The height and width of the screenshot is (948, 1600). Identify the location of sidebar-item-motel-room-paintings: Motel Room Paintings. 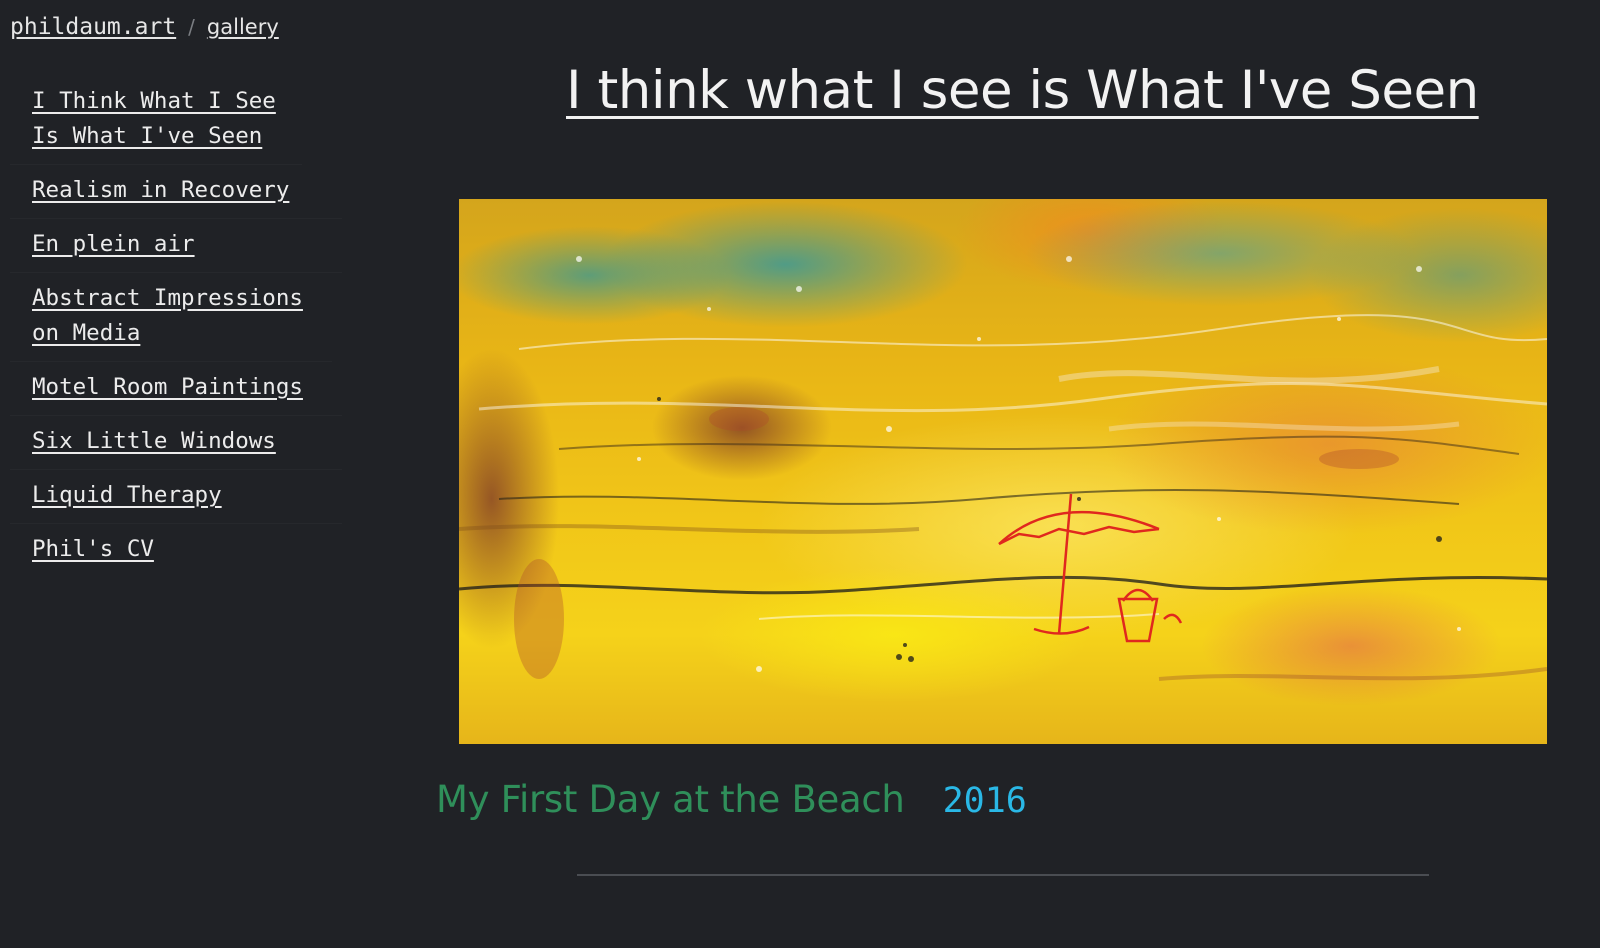
(176, 389).